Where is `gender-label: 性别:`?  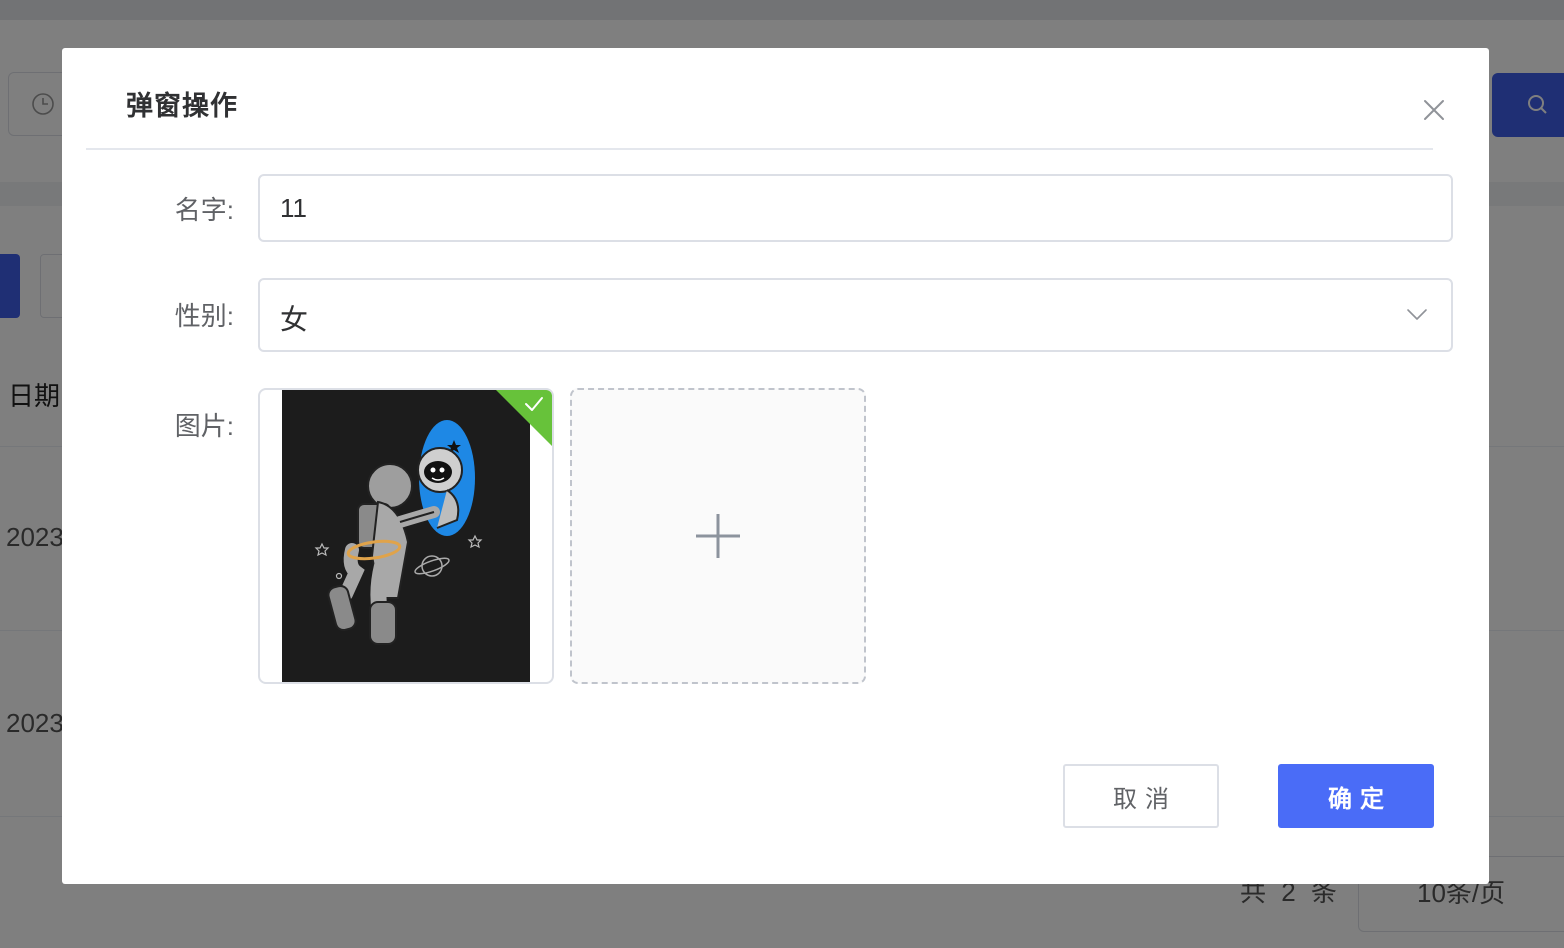
gender-label: 性别: is located at coordinates (204, 316).